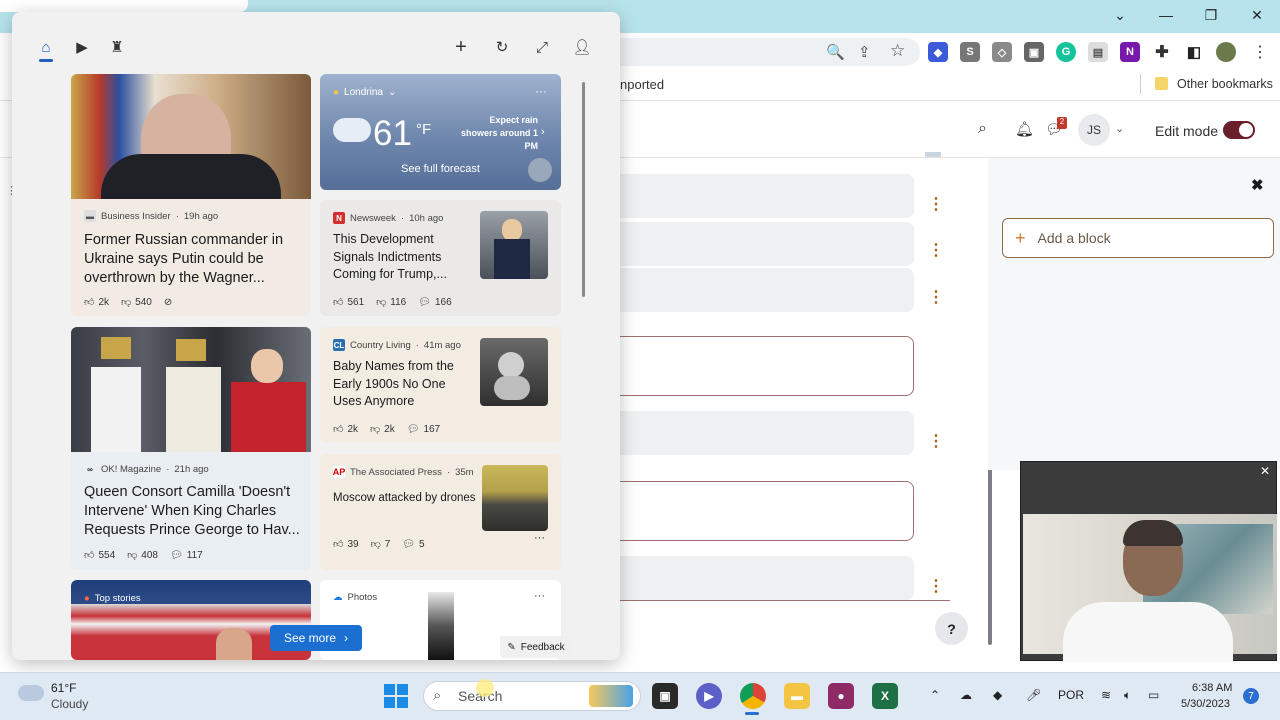 This screenshot has width=1280, height=720. What do you see at coordinates (753, 696) in the screenshot?
I see `chrome-icon` at bounding box center [753, 696].